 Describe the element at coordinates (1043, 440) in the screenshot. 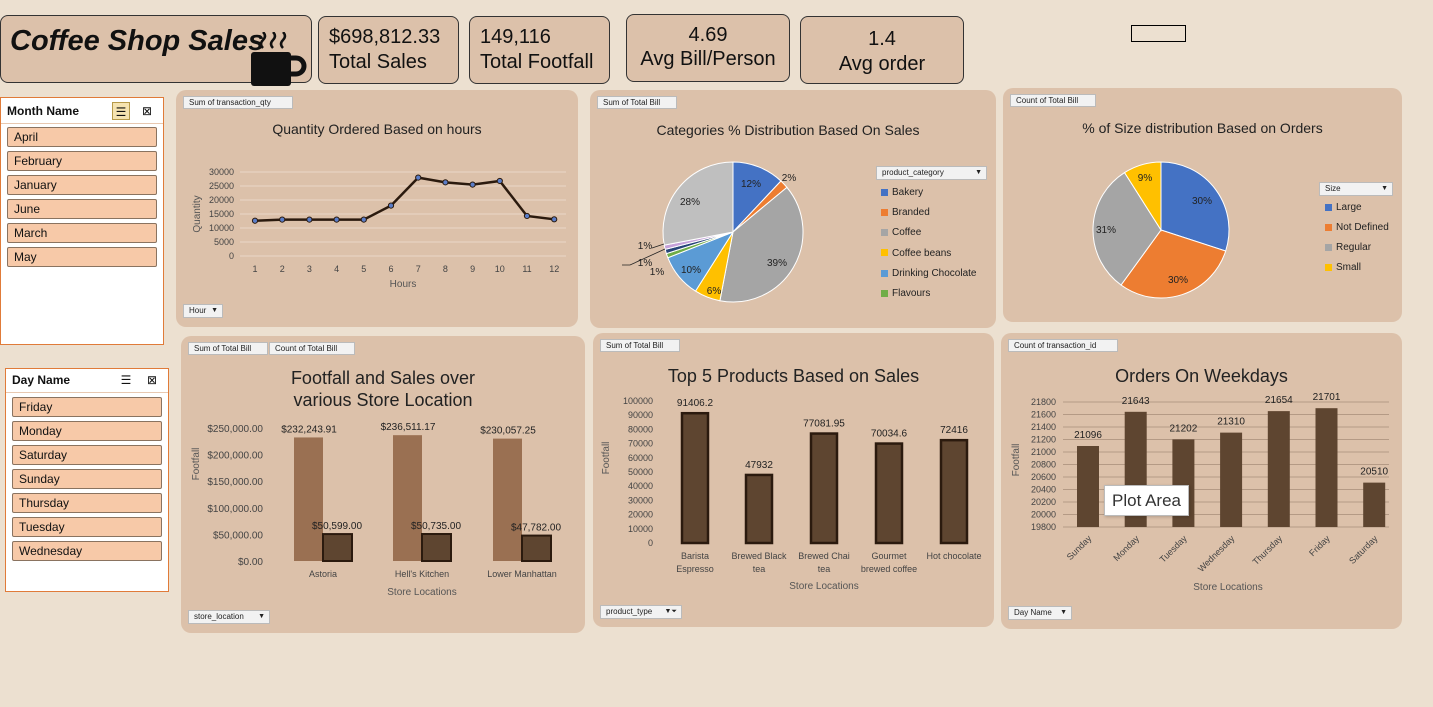

I see `y-tick-label: 21200` at that location.